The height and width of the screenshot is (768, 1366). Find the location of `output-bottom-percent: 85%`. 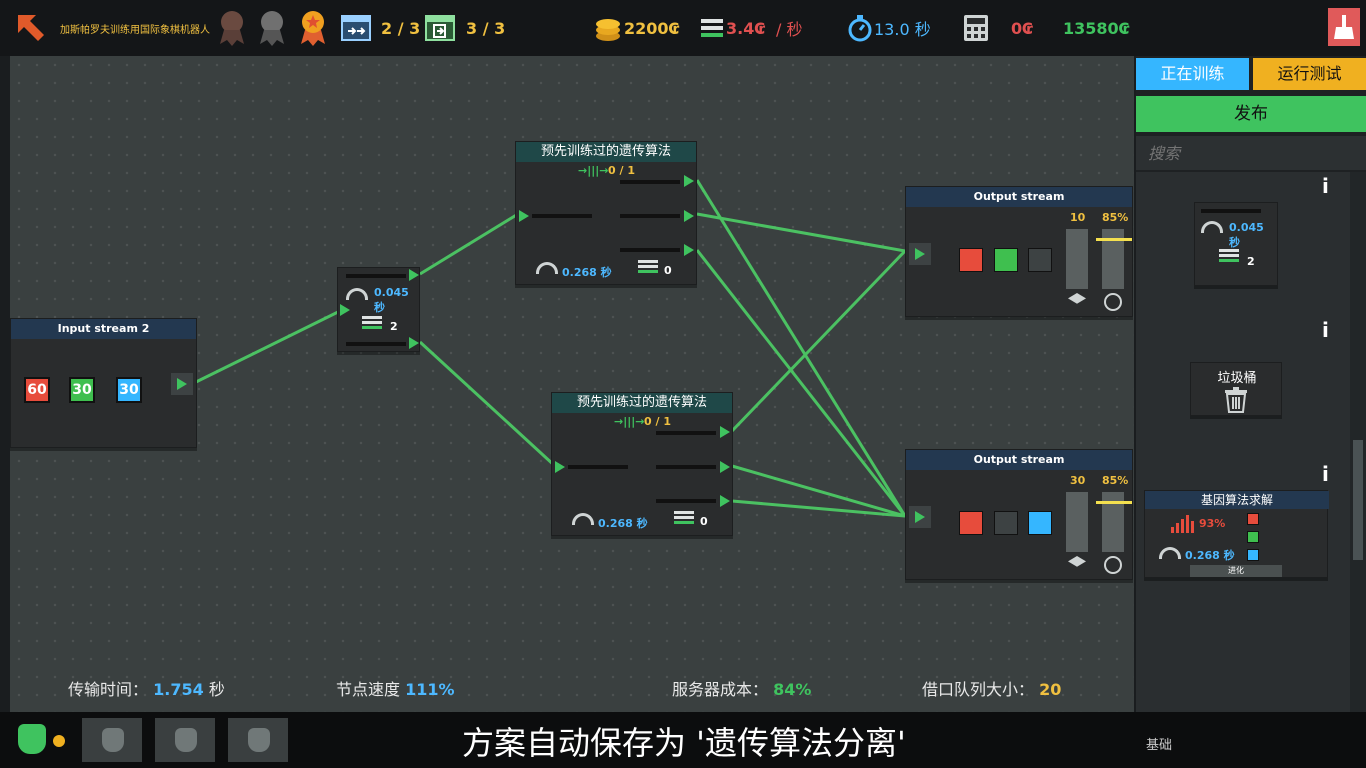

output-bottom-percent: 85% is located at coordinates (1115, 480).